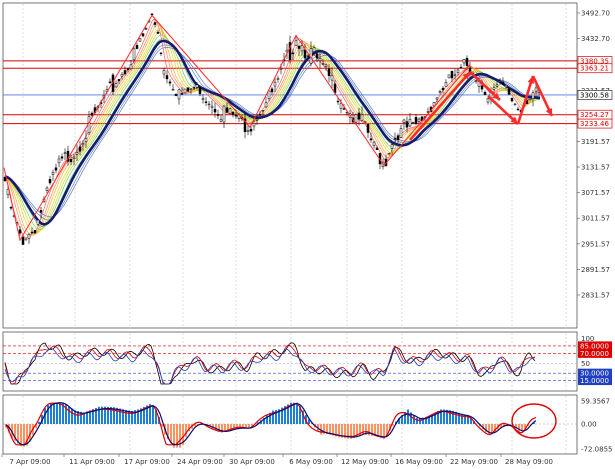  What do you see at coordinates (595, 296) in the screenshot?
I see `price-axis-label: 2831.57` at bounding box center [595, 296].